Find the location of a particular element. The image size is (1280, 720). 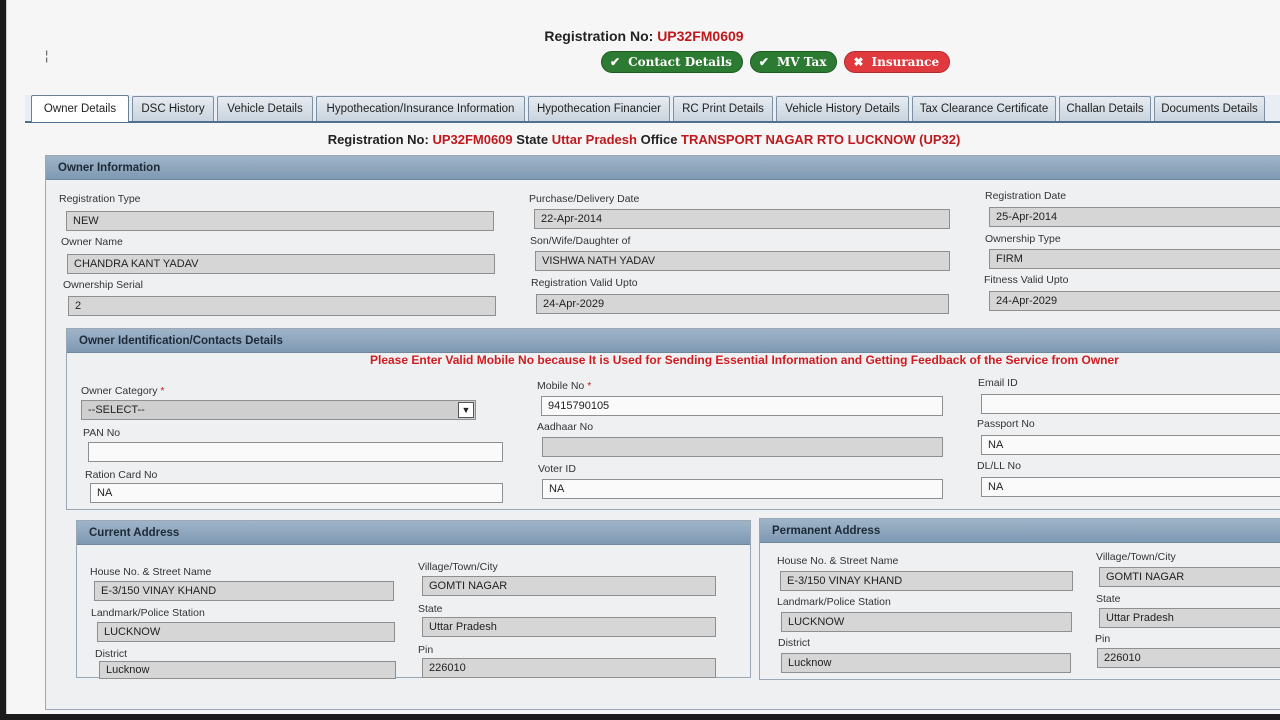

current-landmark-label: Landmark/Police Station is located at coordinates (148, 613).